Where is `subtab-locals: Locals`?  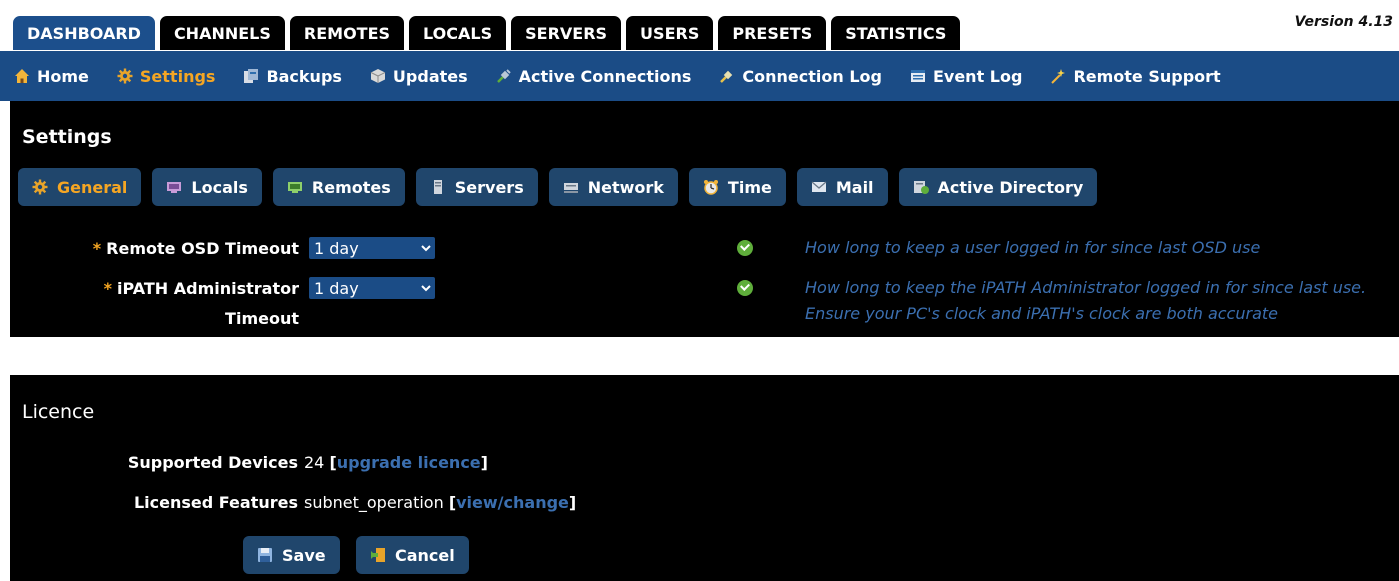 subtab-locals: Locals is located at coordinates (207, 187).